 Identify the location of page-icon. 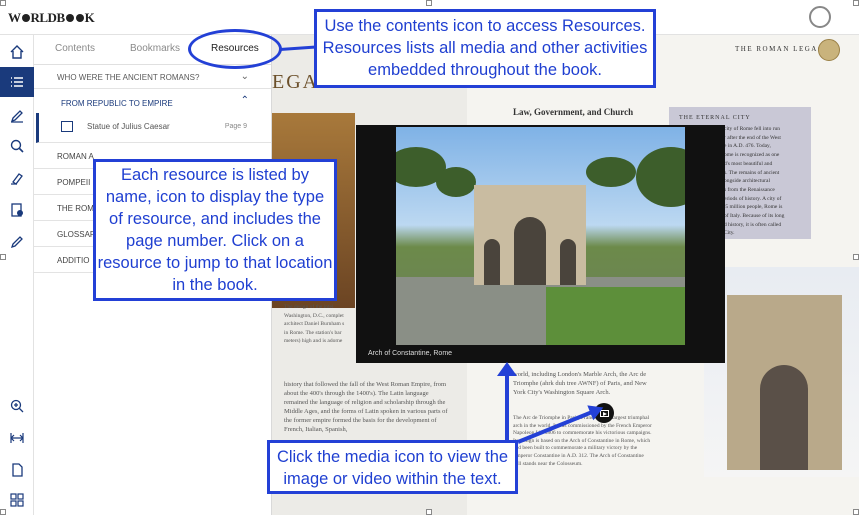
(17, 470).